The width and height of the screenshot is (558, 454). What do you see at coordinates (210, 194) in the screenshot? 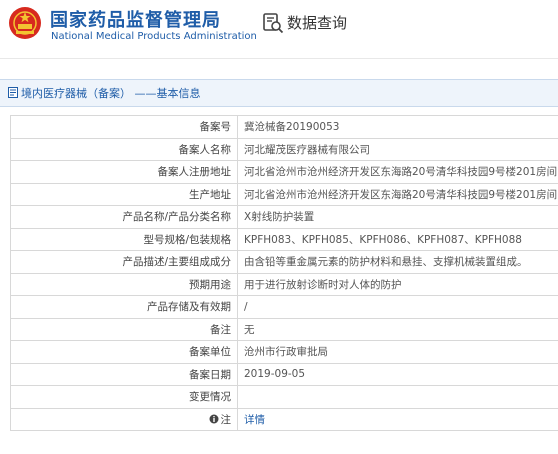
I see `field-label-text: 生产地址` at bounding box center [210, 194].